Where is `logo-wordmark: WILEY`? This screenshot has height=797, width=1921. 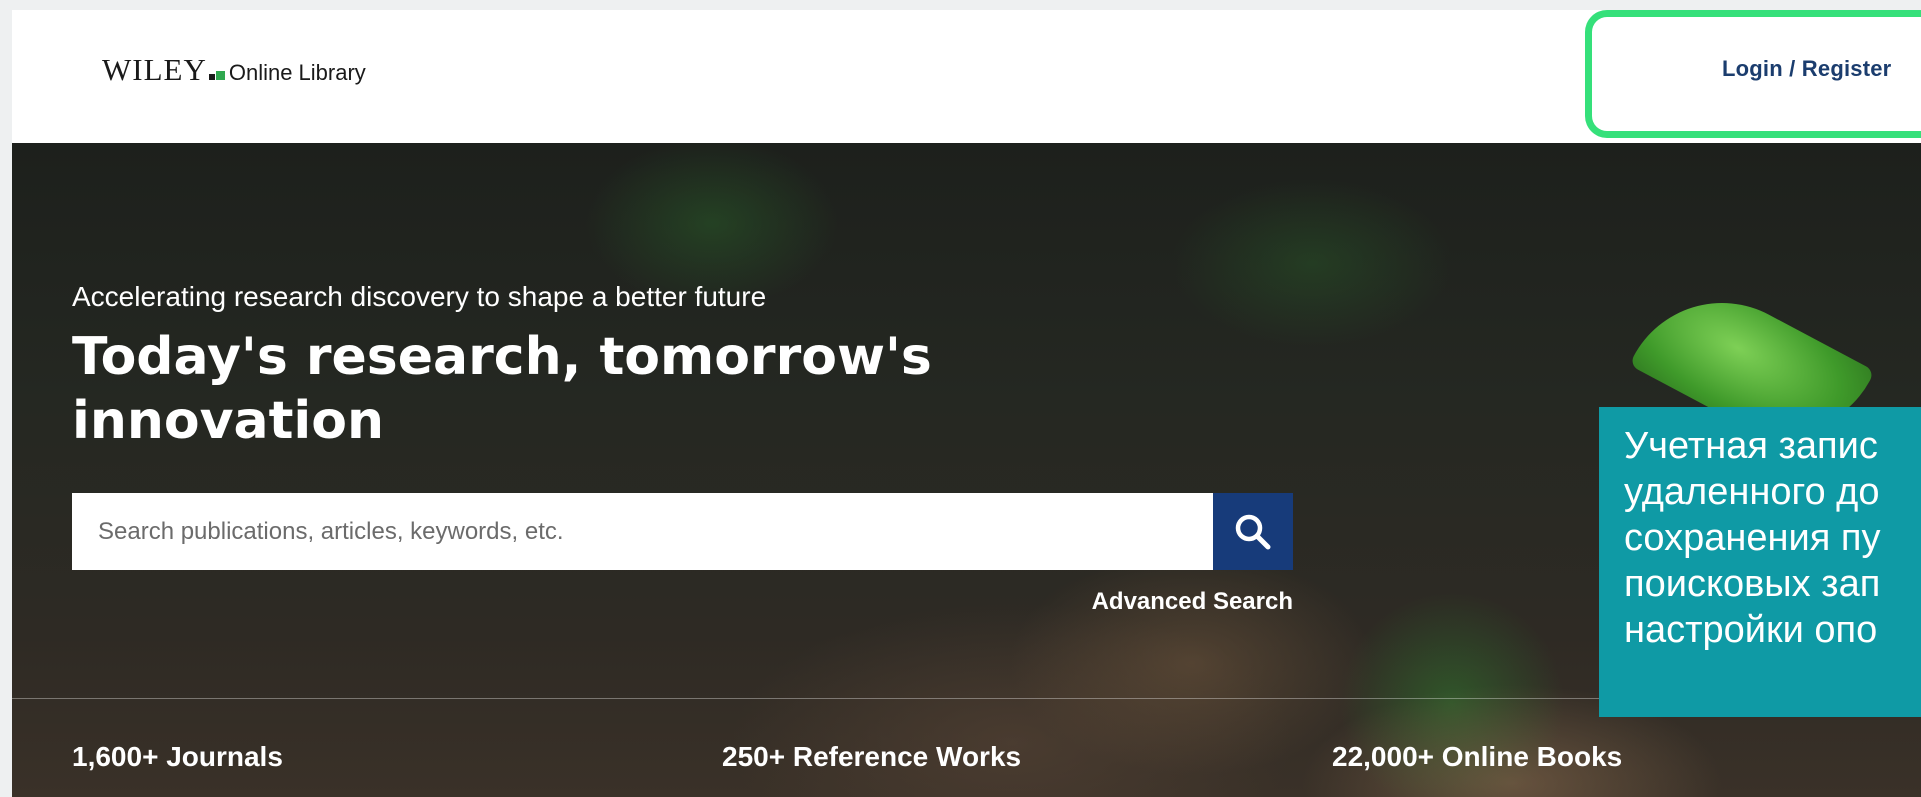
logo-wordmark: WILEY is located at coordinates (154, 69).